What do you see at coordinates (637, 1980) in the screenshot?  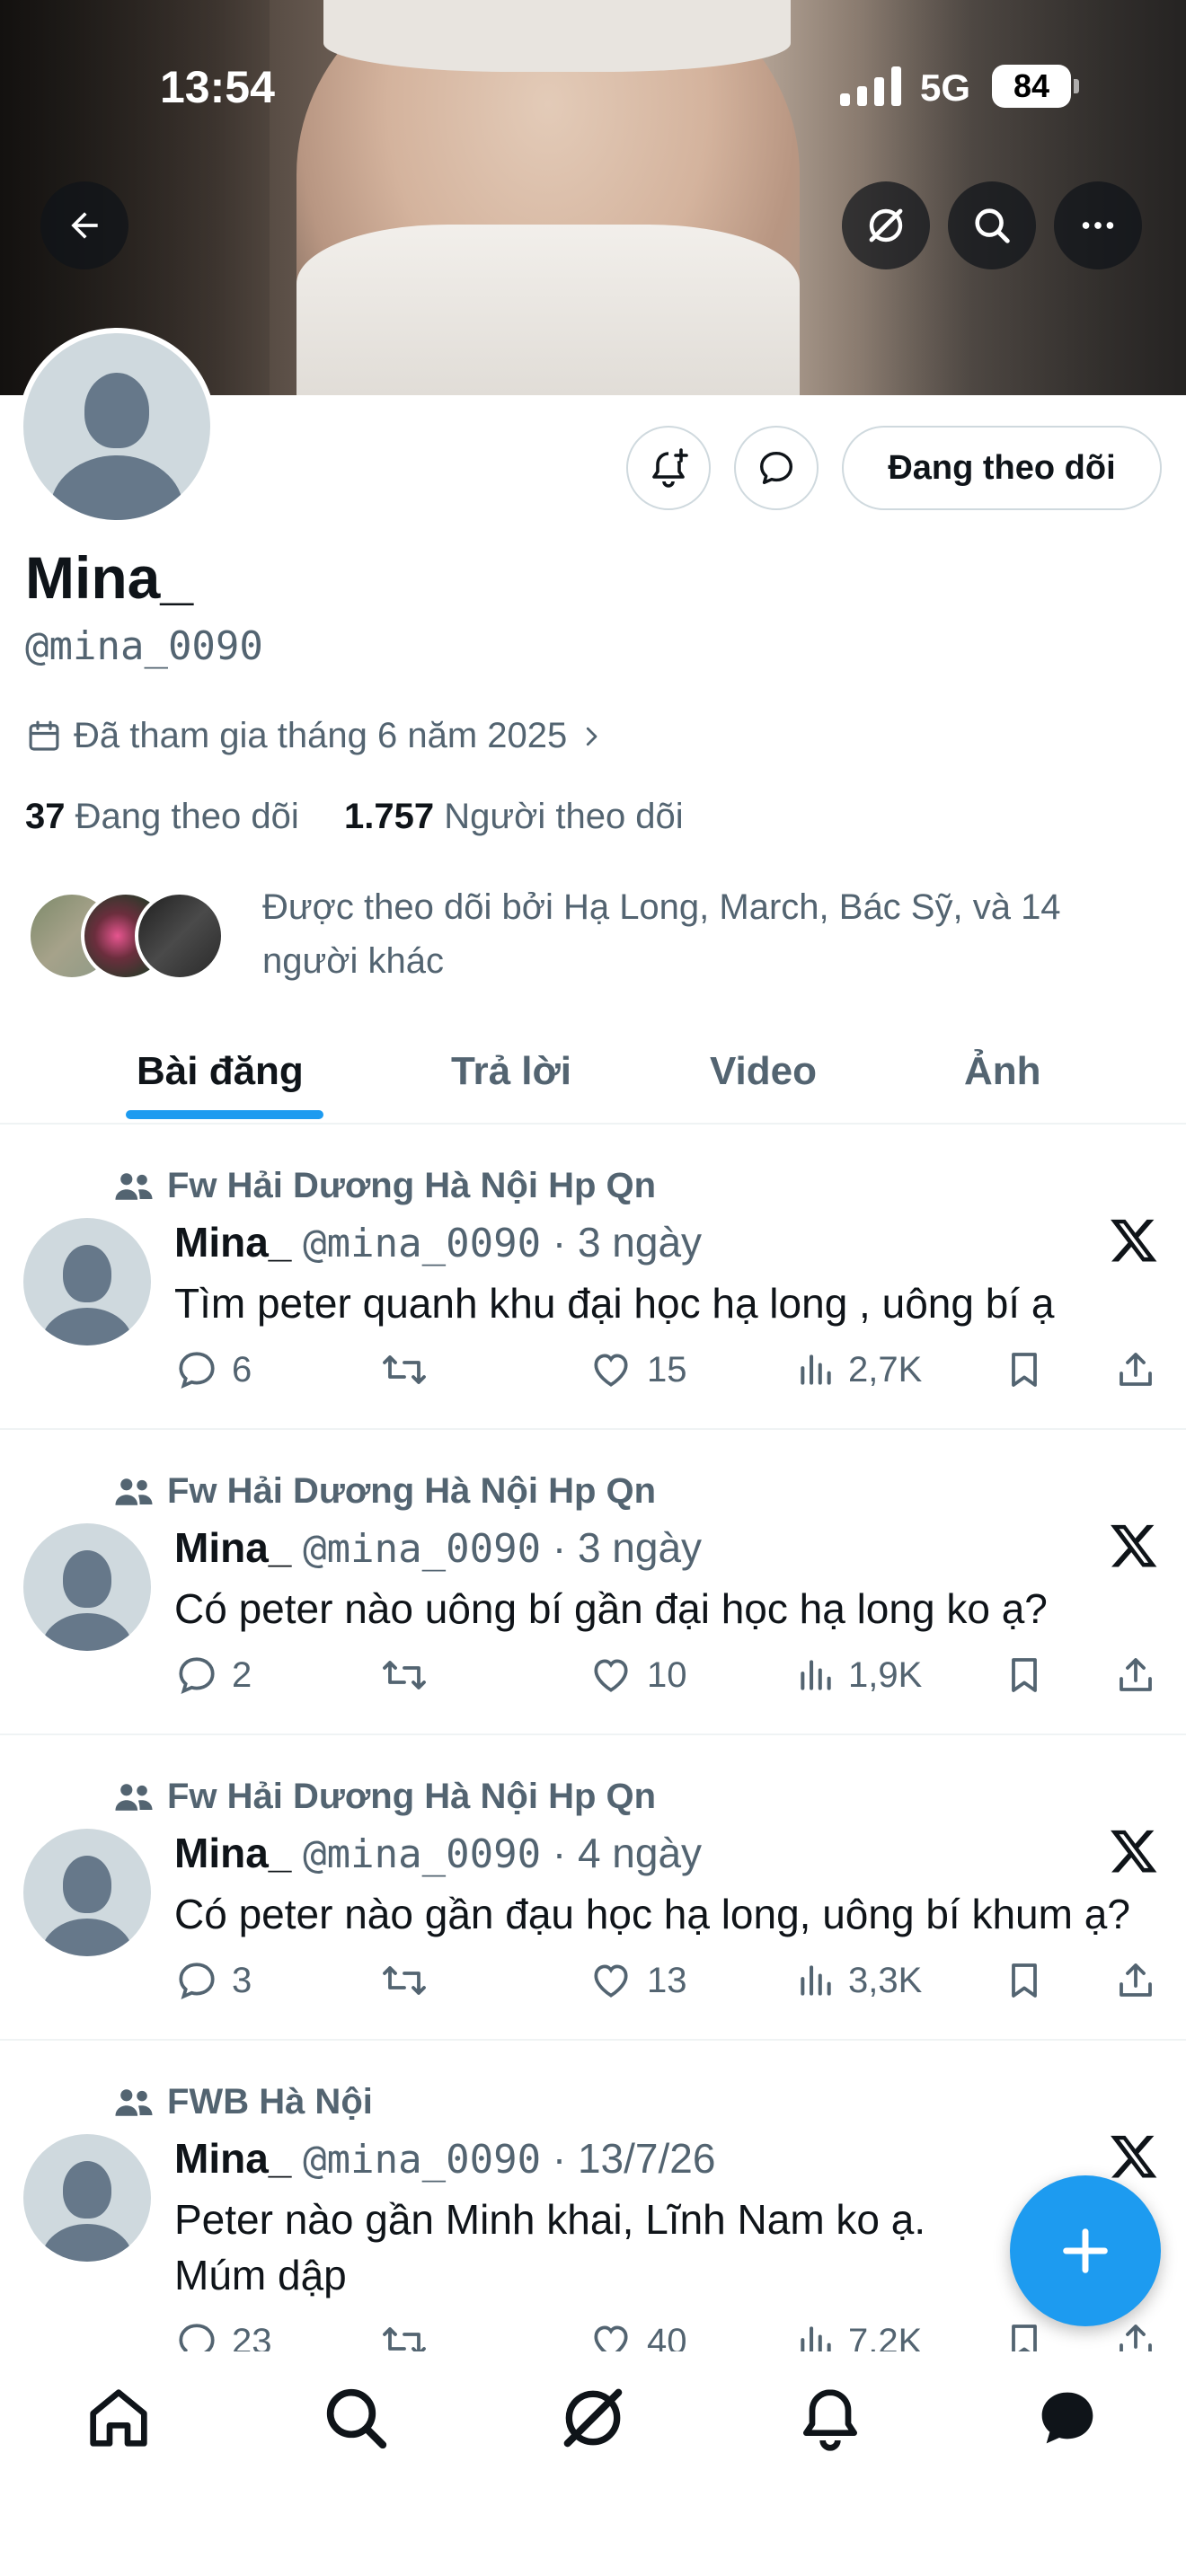 I see `like-button: 13` at bounding box center [637, 1980].